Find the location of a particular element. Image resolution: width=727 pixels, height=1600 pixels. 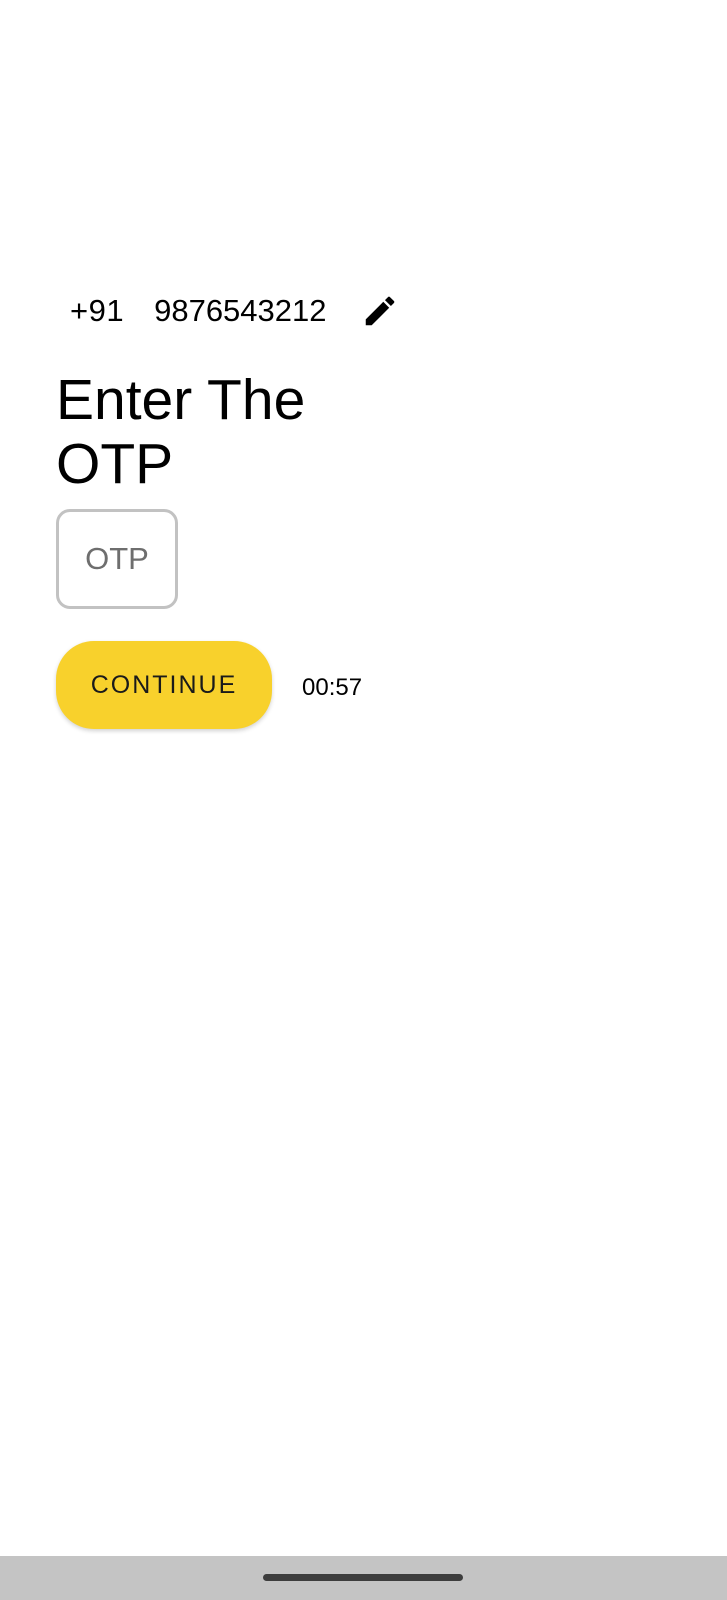

country-code: +91 is located at coordinates (97, 310).